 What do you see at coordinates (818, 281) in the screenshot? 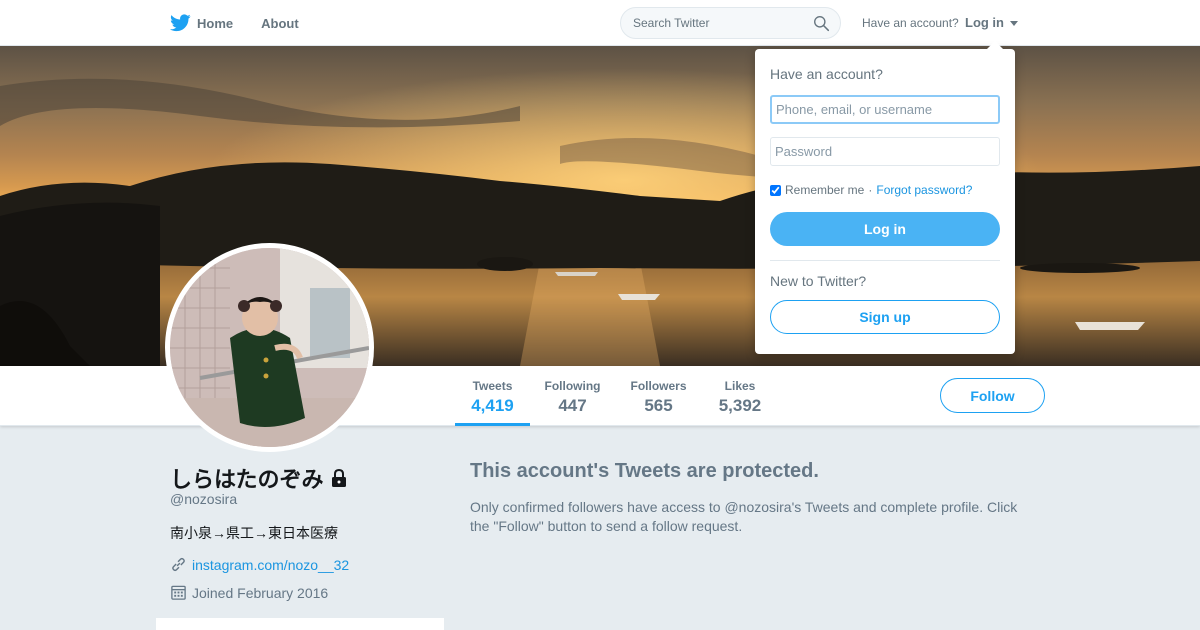
I see `new-to-twitter-text: New to Twitter?` at bounding box center [818, 281].